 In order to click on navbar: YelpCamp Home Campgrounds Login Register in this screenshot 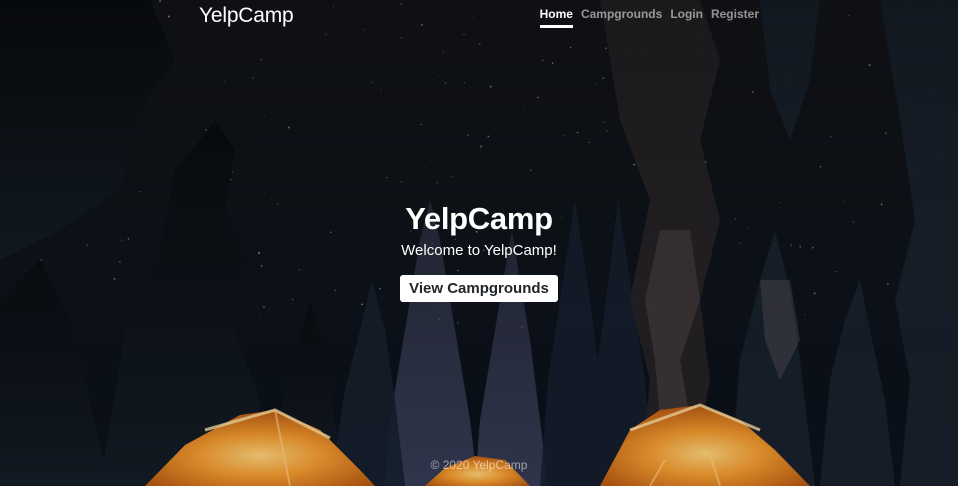, I will do `click(479, 14)`.